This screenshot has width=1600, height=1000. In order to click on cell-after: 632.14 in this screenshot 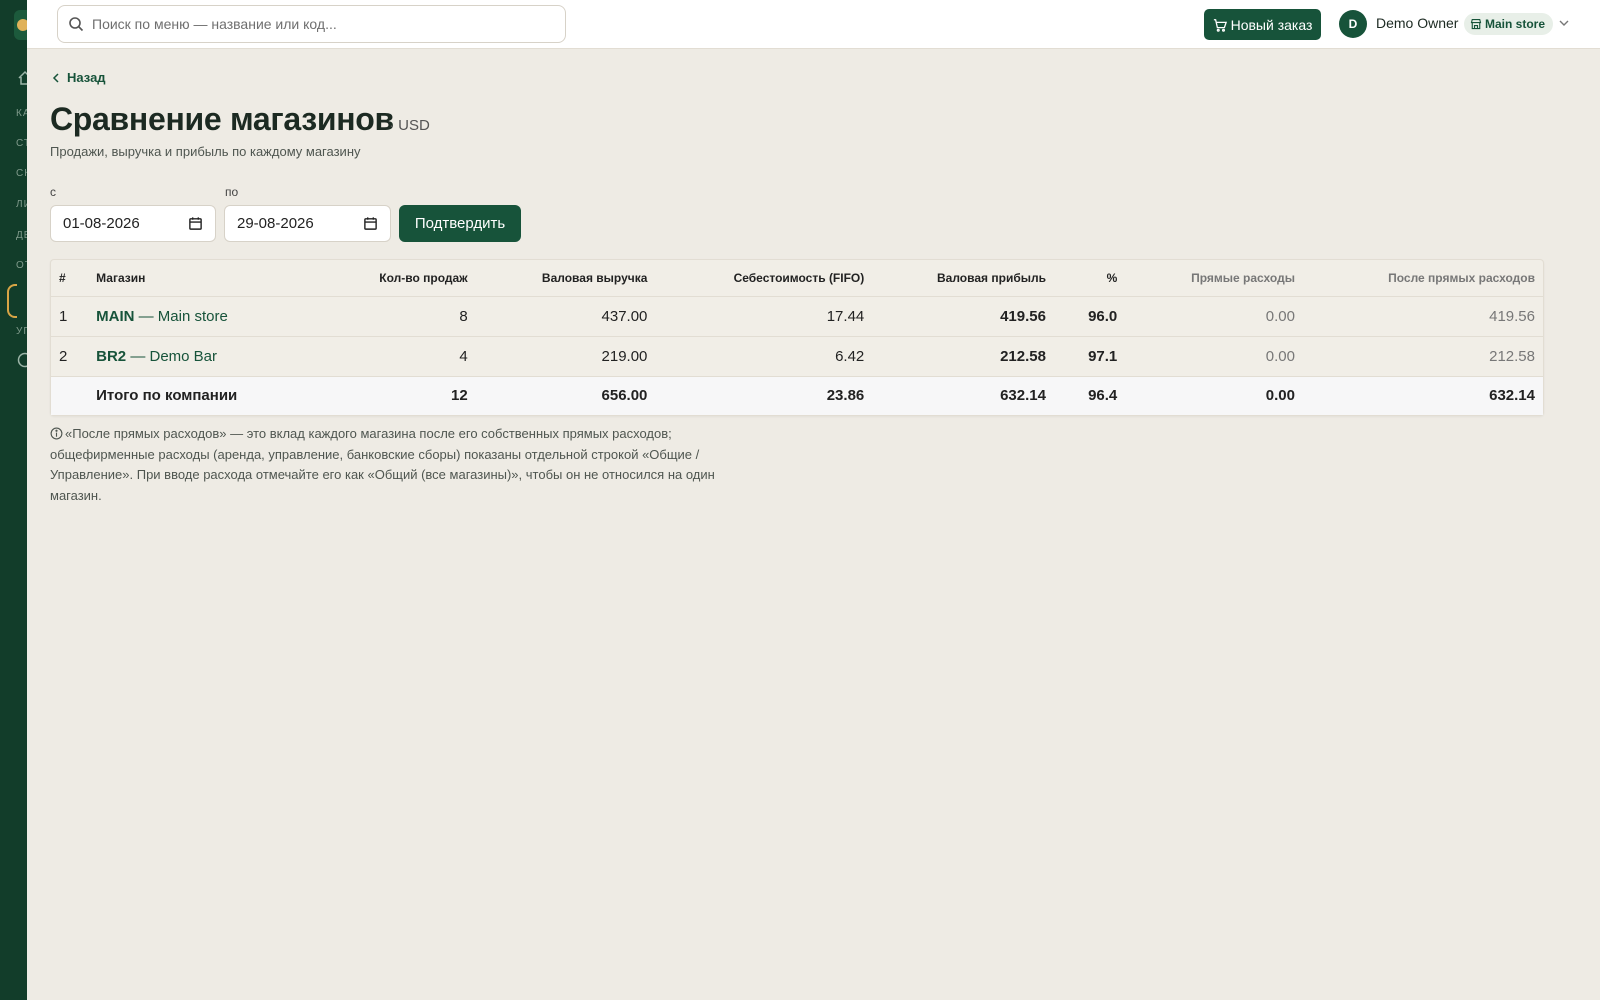, I will do `click(1422, 395)`.